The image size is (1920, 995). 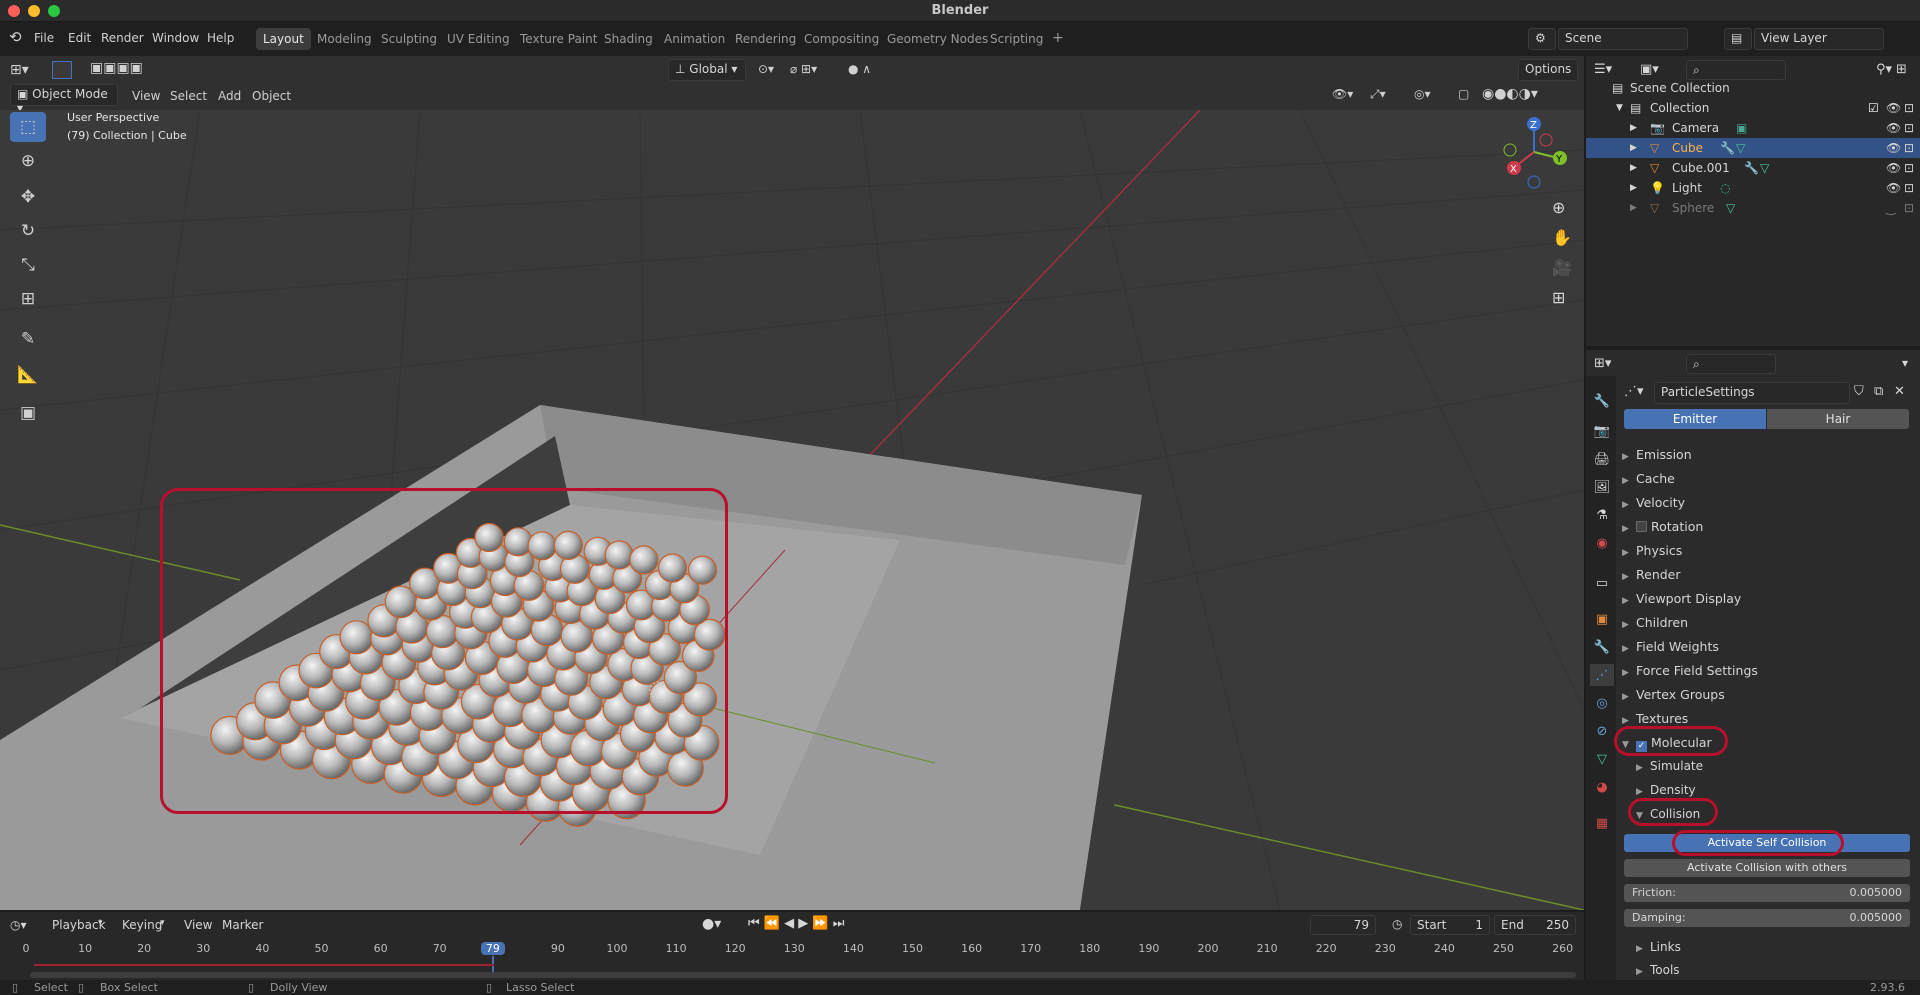 I want to click on tab-hair: Hair, so click(x=1838, y=419).